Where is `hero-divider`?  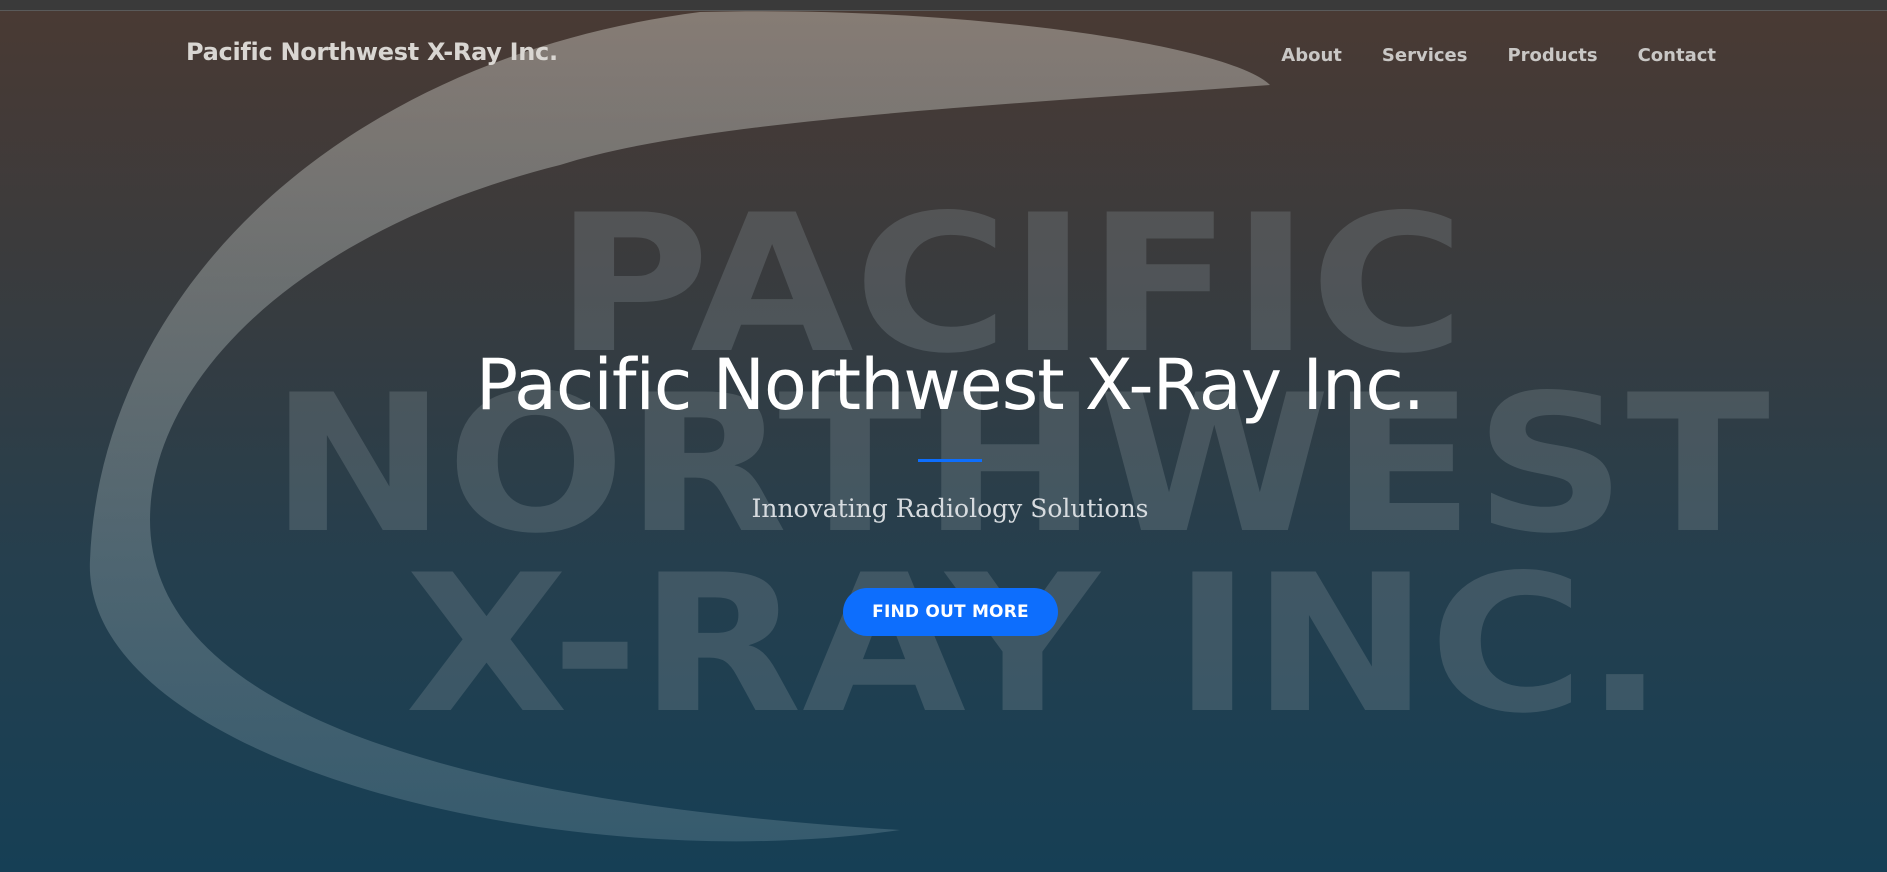 hero-divider is located at coordinates (950, 460).